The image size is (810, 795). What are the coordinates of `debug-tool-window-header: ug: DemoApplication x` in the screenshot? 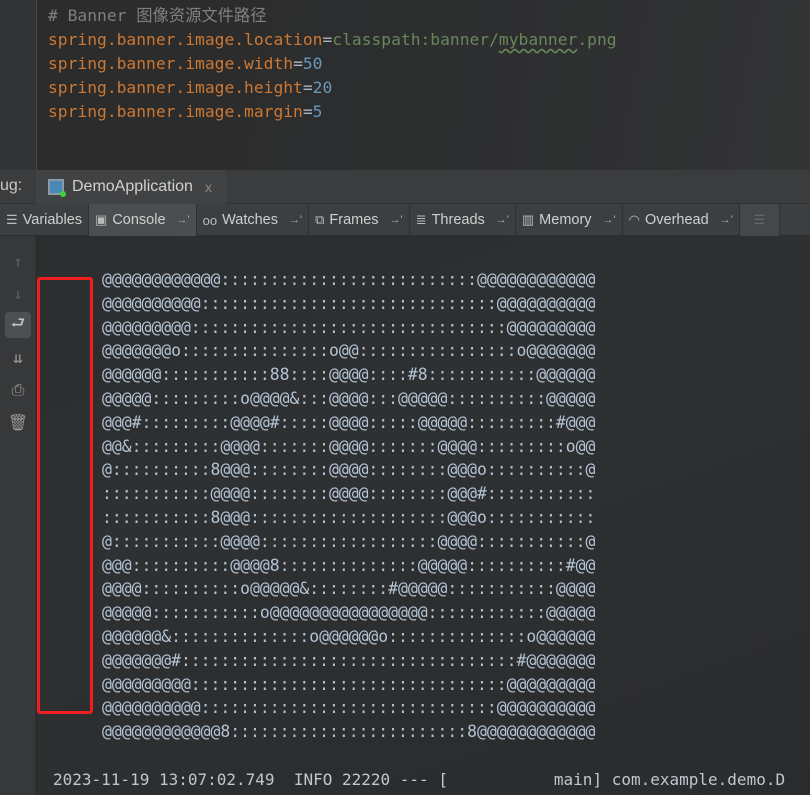 It's located at (405, 187).